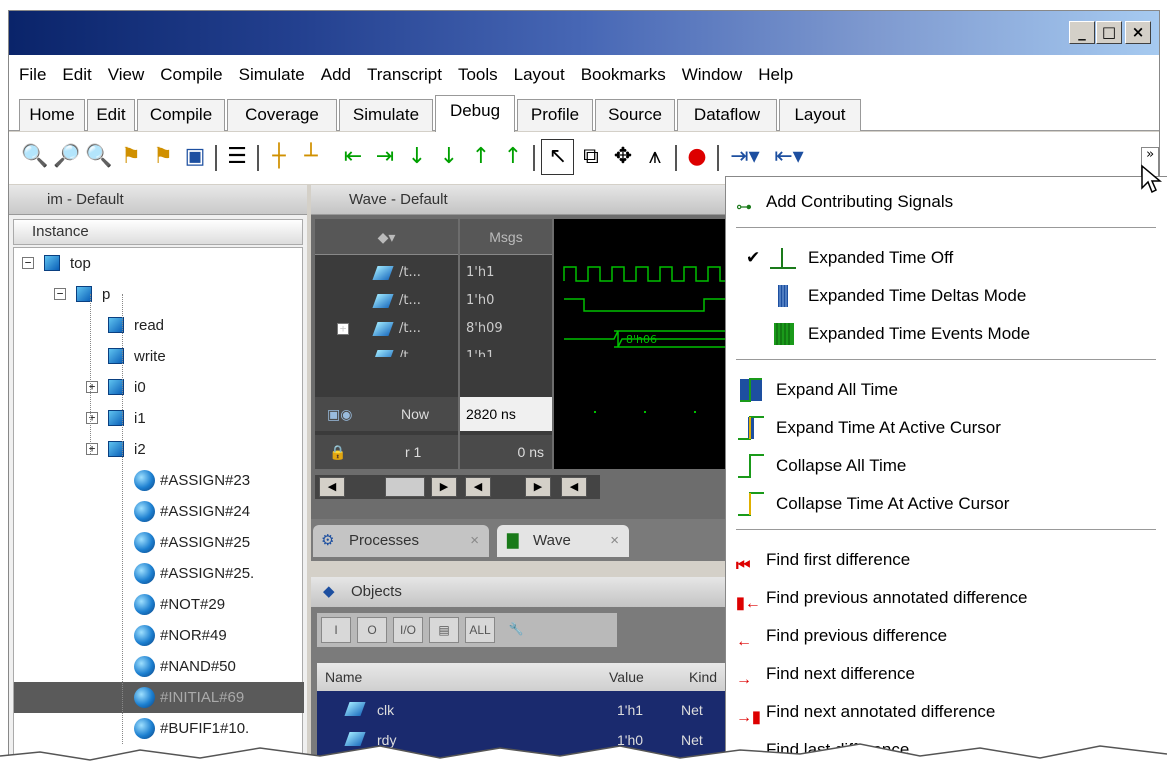 The image size is (1167, 774). I want to click on zoom-full-icon: 🔍, so click(99, 157).